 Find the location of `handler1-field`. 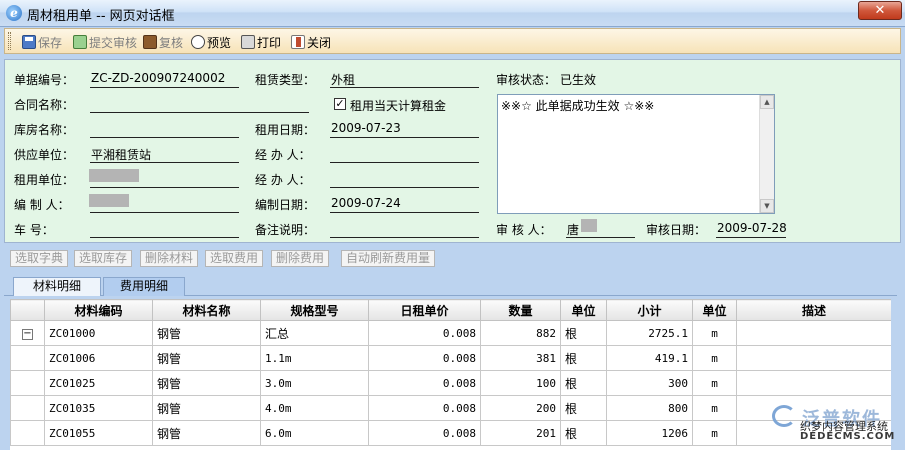

handler1-field is located at coordinates (404, 162).